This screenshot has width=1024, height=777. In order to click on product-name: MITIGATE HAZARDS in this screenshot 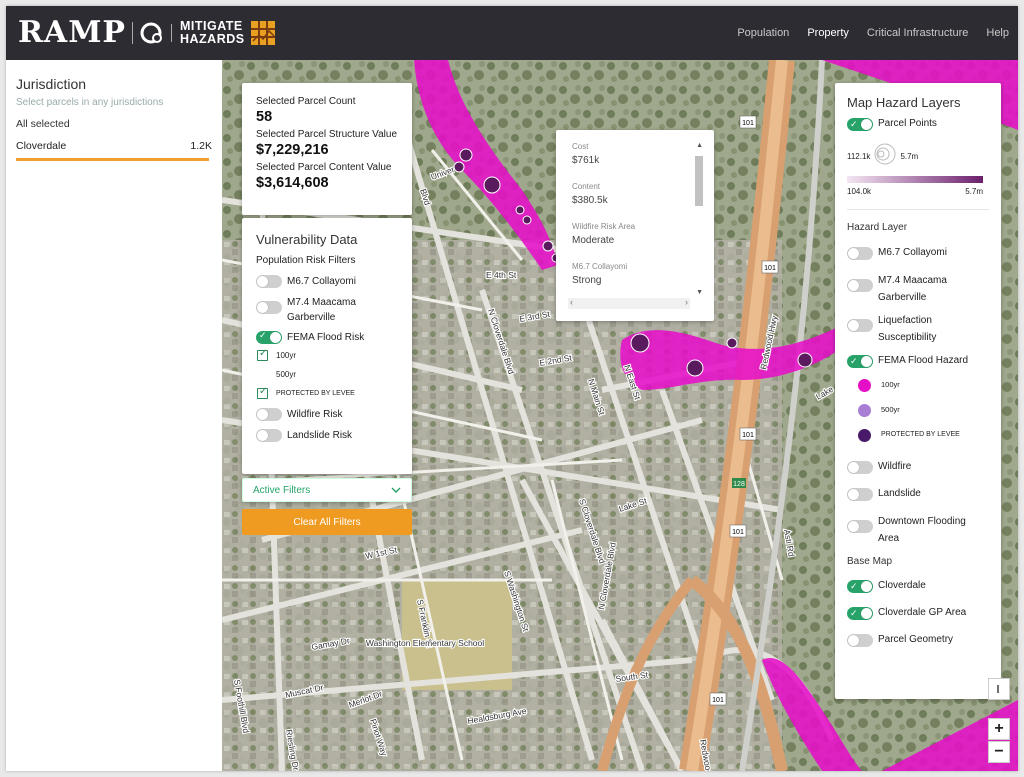, I will do `click(212, 33)`.